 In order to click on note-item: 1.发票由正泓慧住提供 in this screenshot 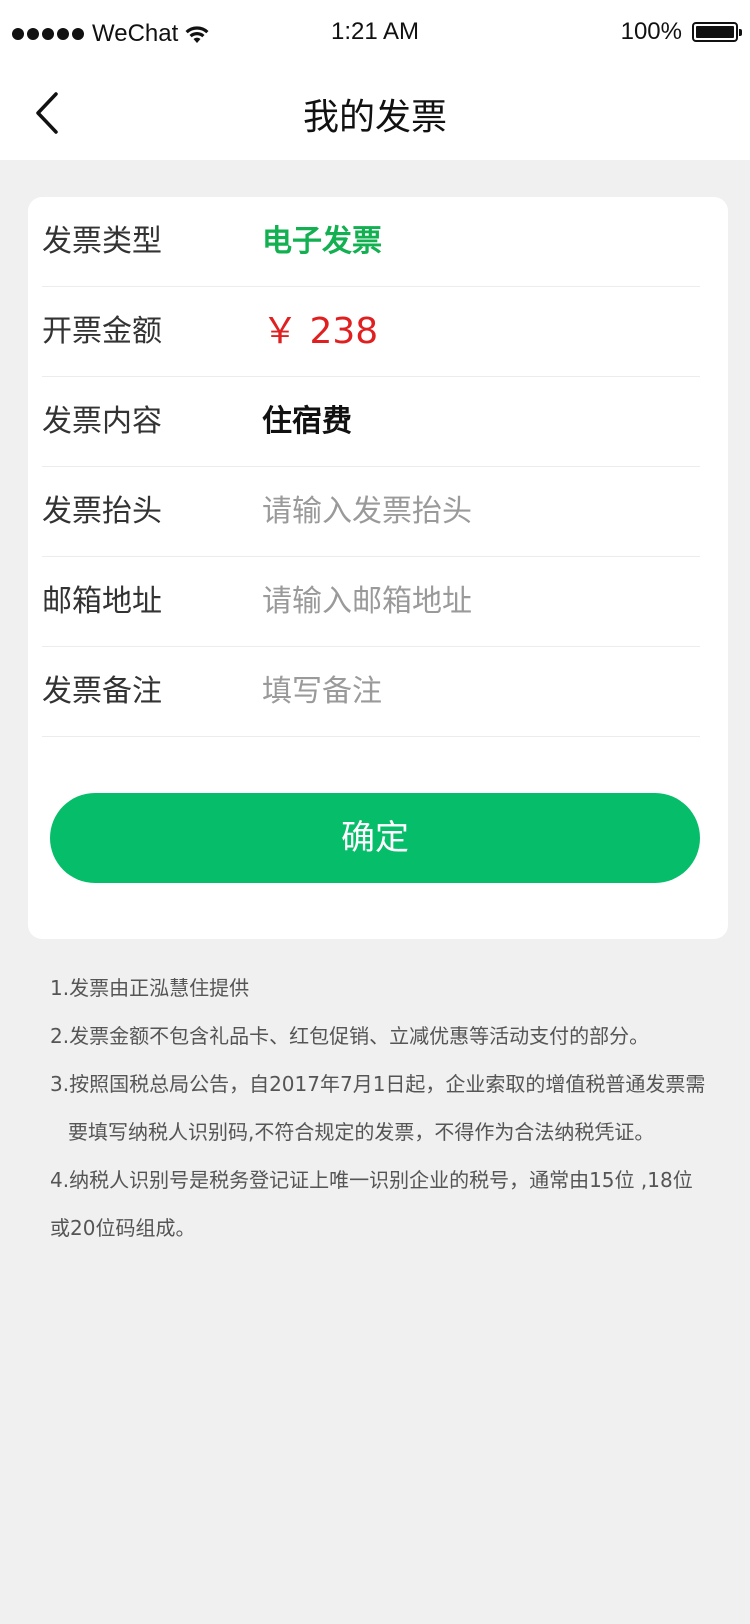, I will do `click(150, 988)`.